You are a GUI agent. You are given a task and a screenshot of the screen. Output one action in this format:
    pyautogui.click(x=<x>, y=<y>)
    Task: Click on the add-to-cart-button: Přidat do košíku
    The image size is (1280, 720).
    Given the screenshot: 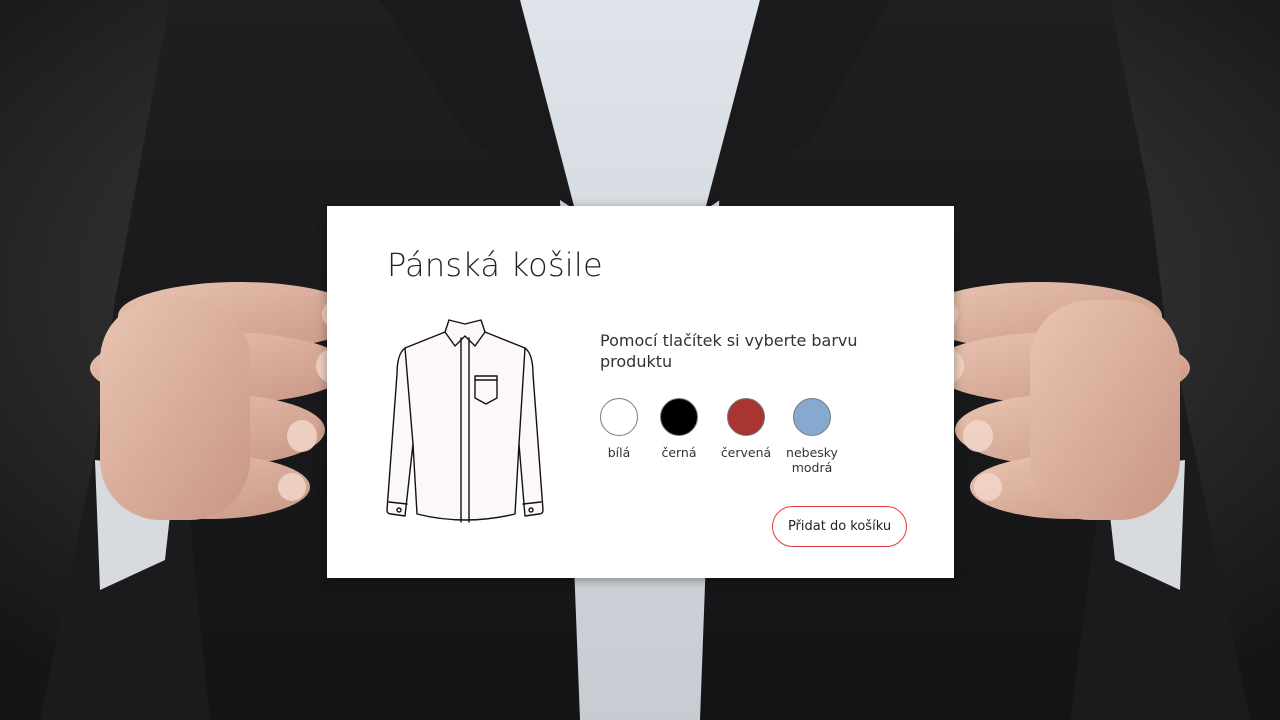 What is the action you would take?
    pyautogui.click(x=839, y=526)
    